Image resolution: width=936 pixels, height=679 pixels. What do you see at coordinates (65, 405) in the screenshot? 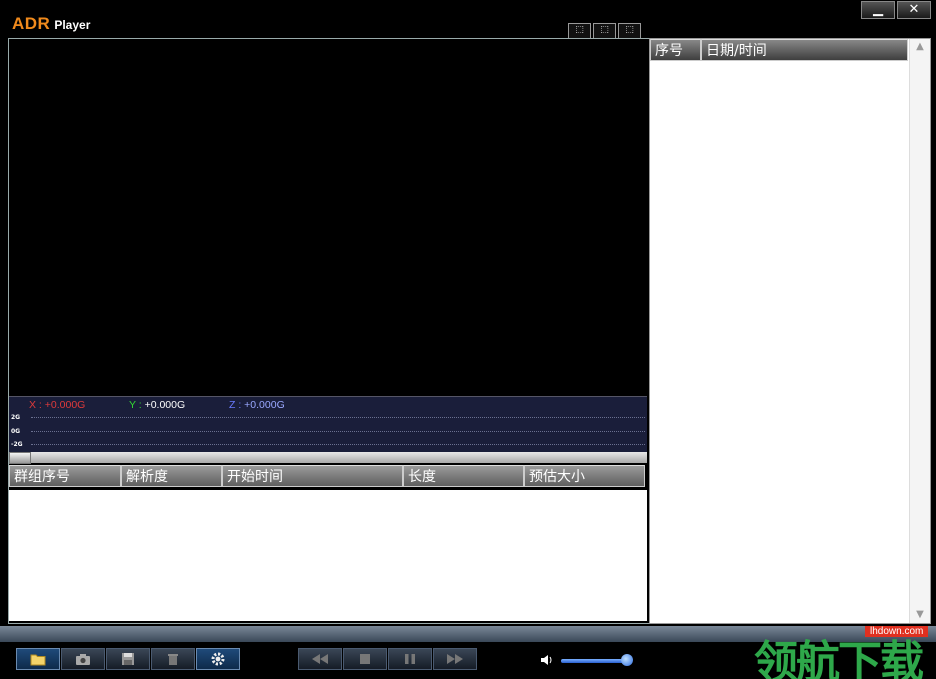
I see `gsensor-x-value: +0.000G` at bounding box center [65, 405].